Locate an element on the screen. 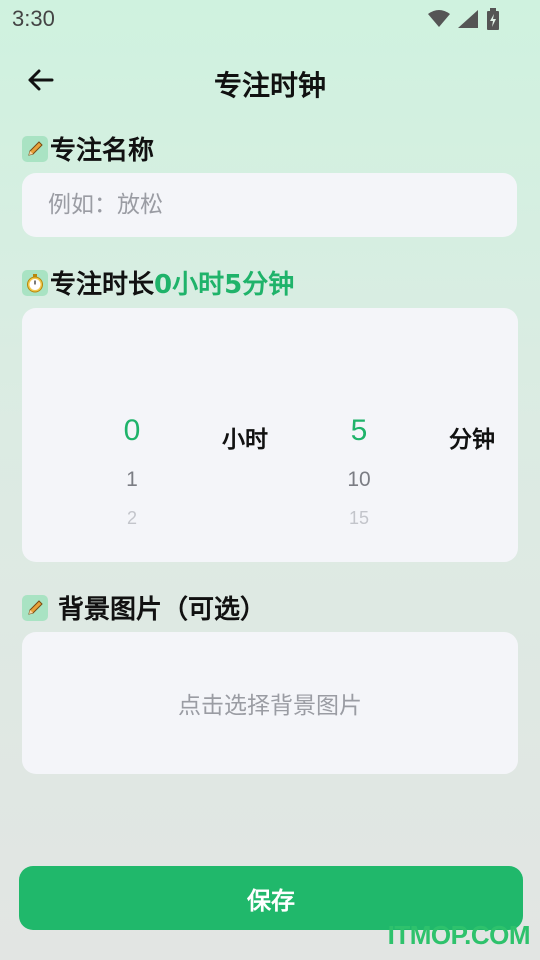 The height and width of the screenshot is (960, 540). focus-name-label-row: 专注名称 is located at coordinates (88, 148).